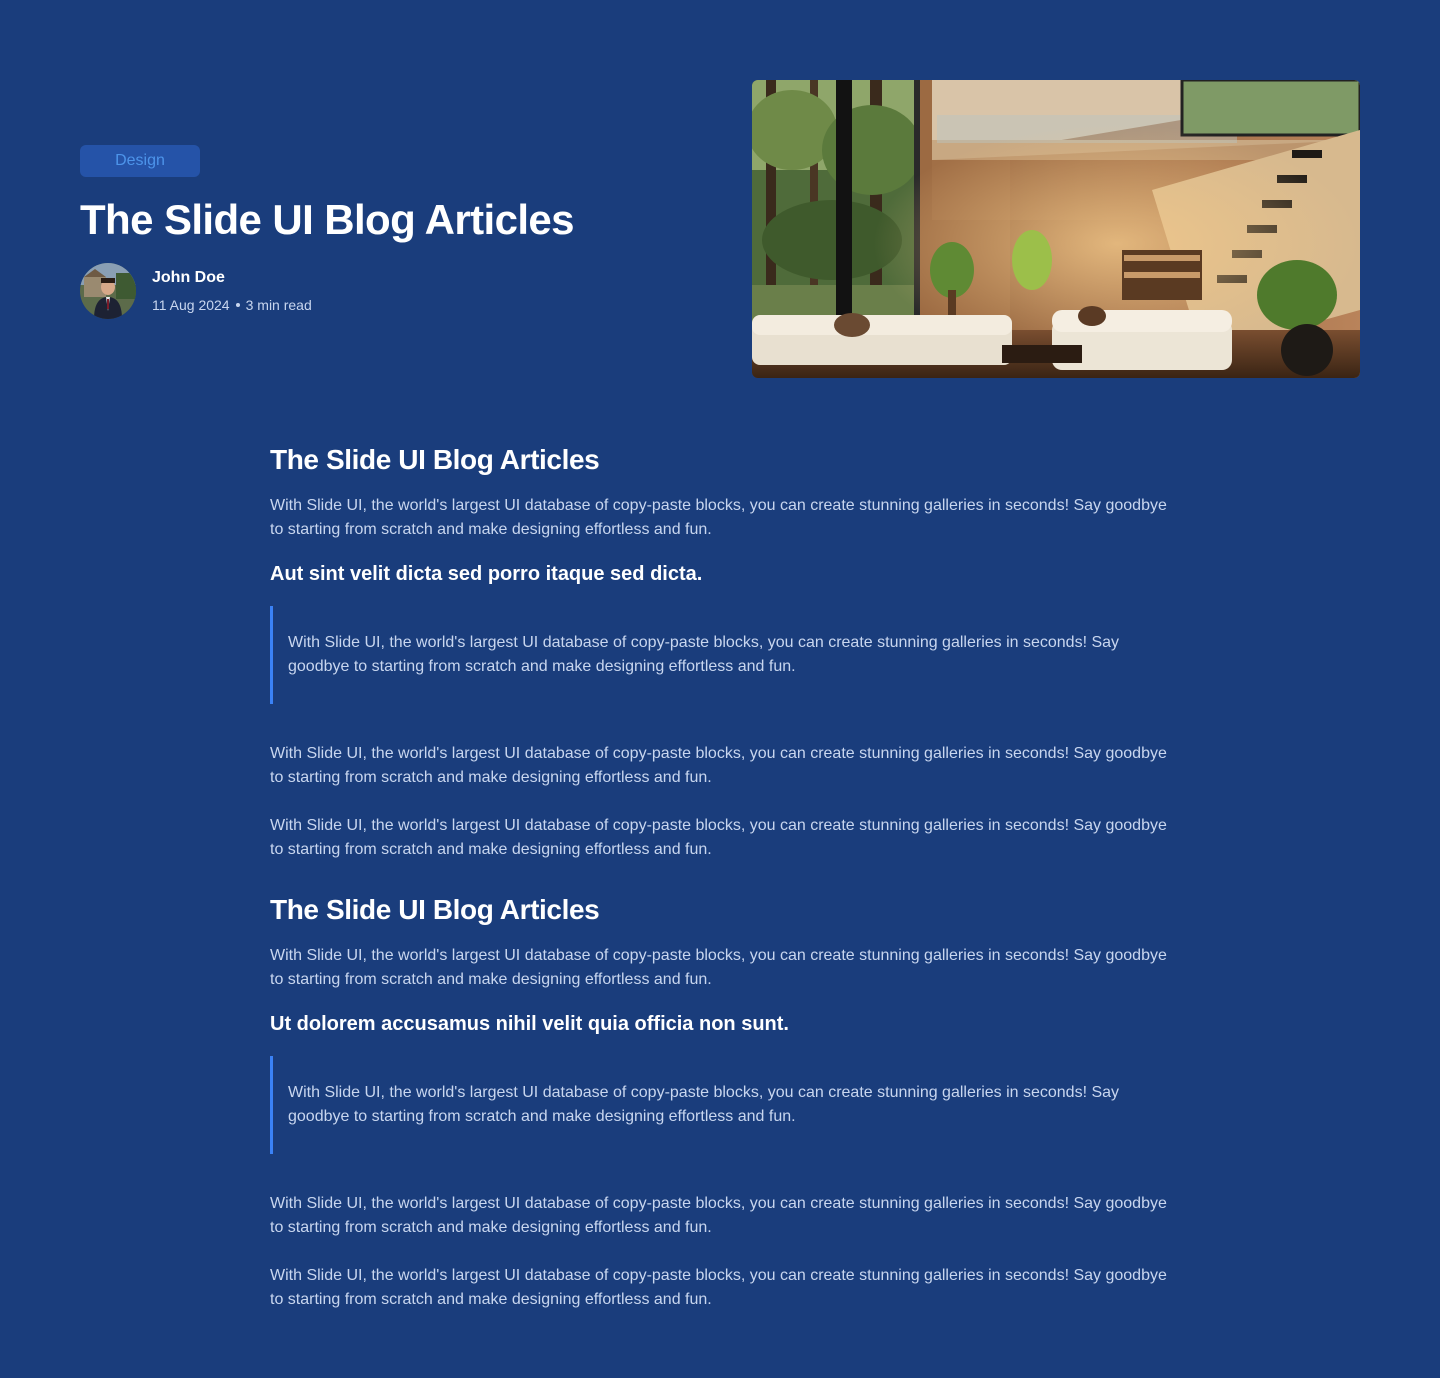 Image resolution: width=1440 pixels, height=1378 pixels. I want to click on avatar, so click(108, 291).